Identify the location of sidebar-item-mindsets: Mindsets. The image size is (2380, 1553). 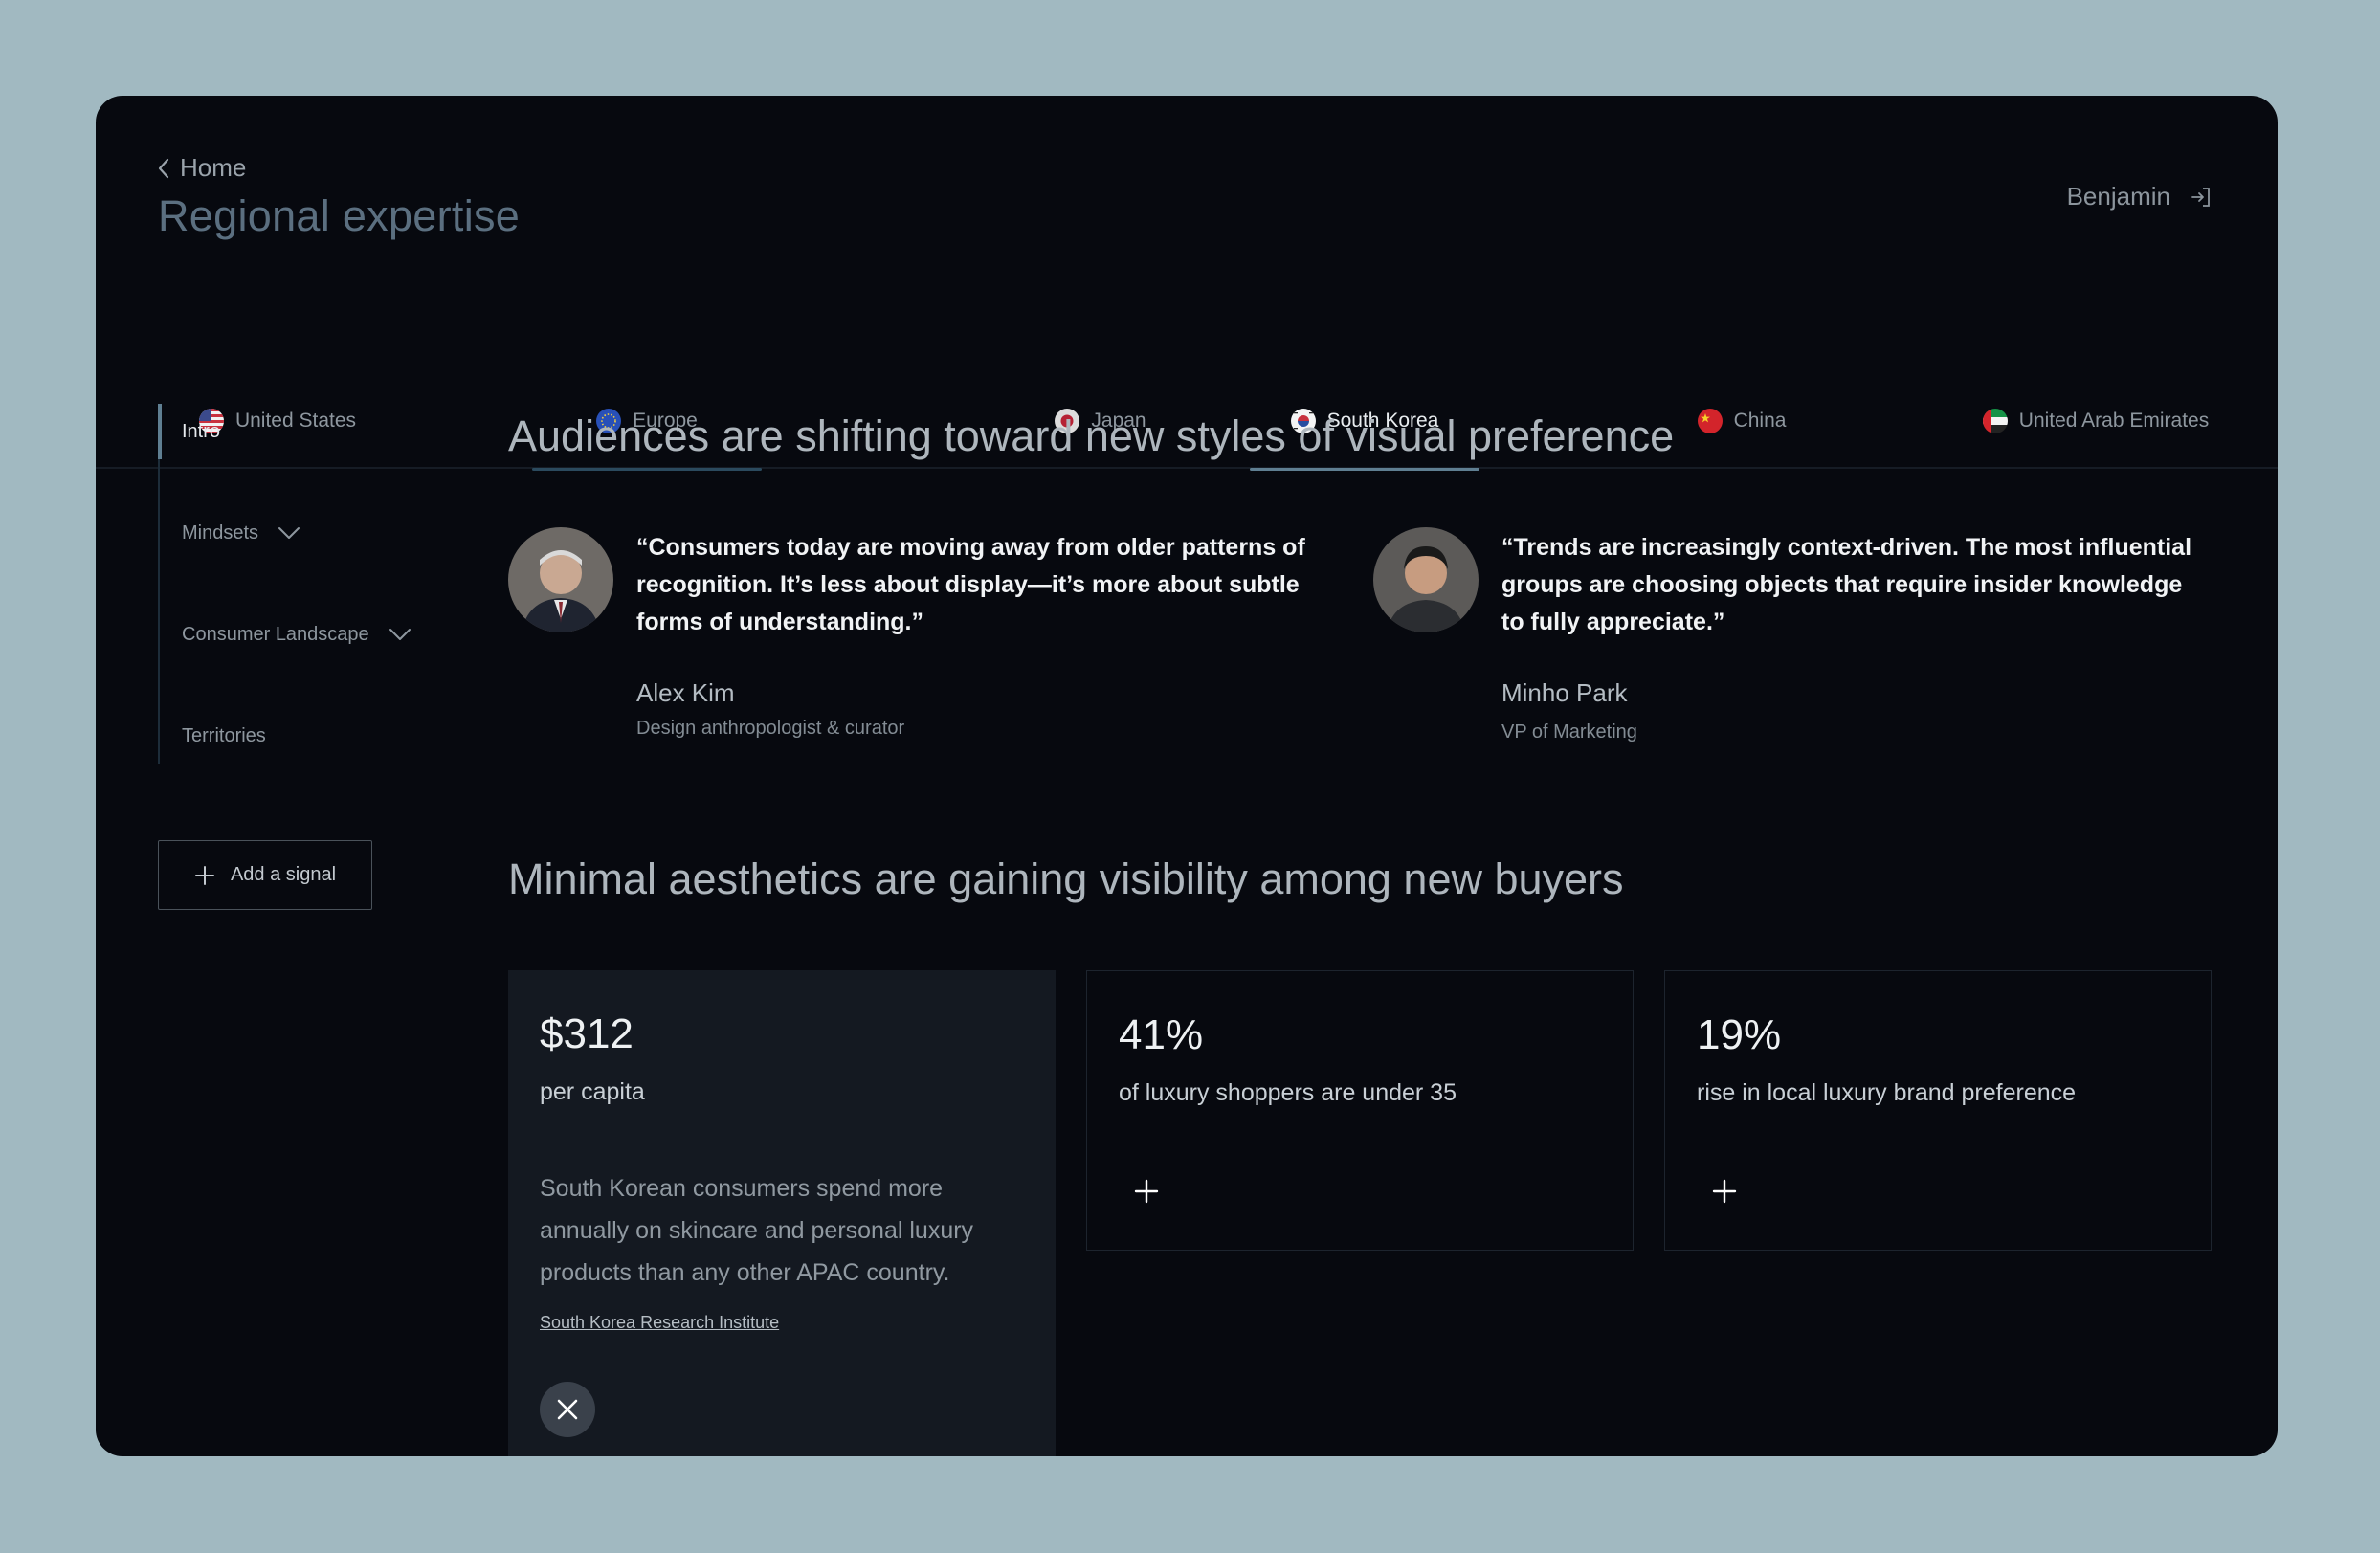
(301, 533).